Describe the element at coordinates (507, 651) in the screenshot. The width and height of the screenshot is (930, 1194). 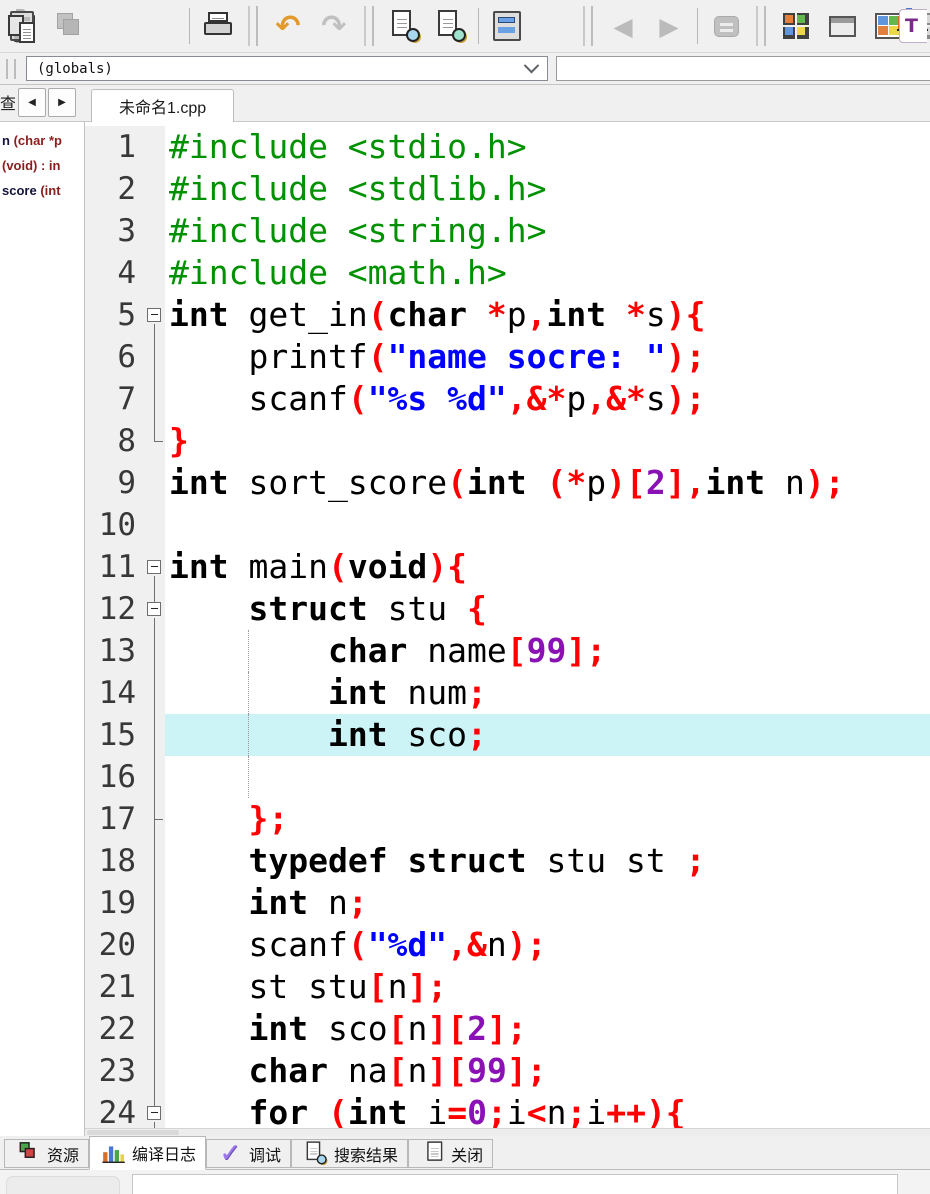
I see `code-line: 13 char name[99];` at that location.